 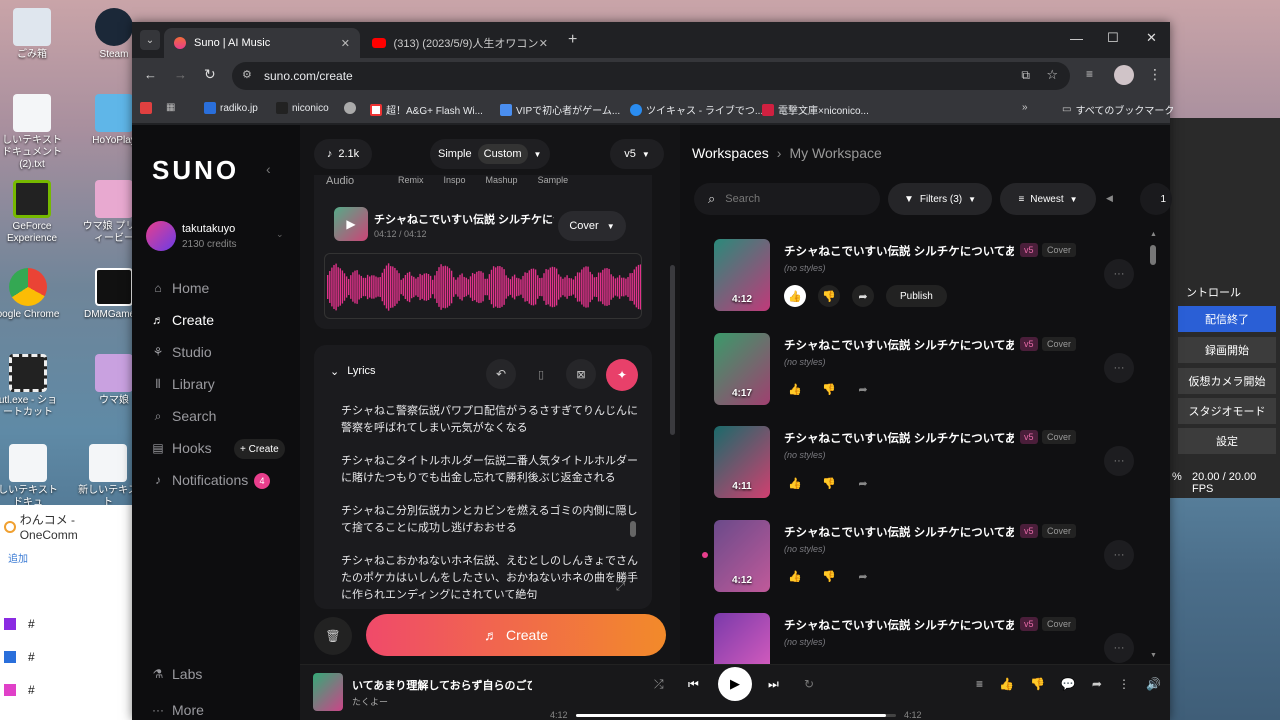 I want to click on search-input: ⌕ Search, so click(x=787, y=199).